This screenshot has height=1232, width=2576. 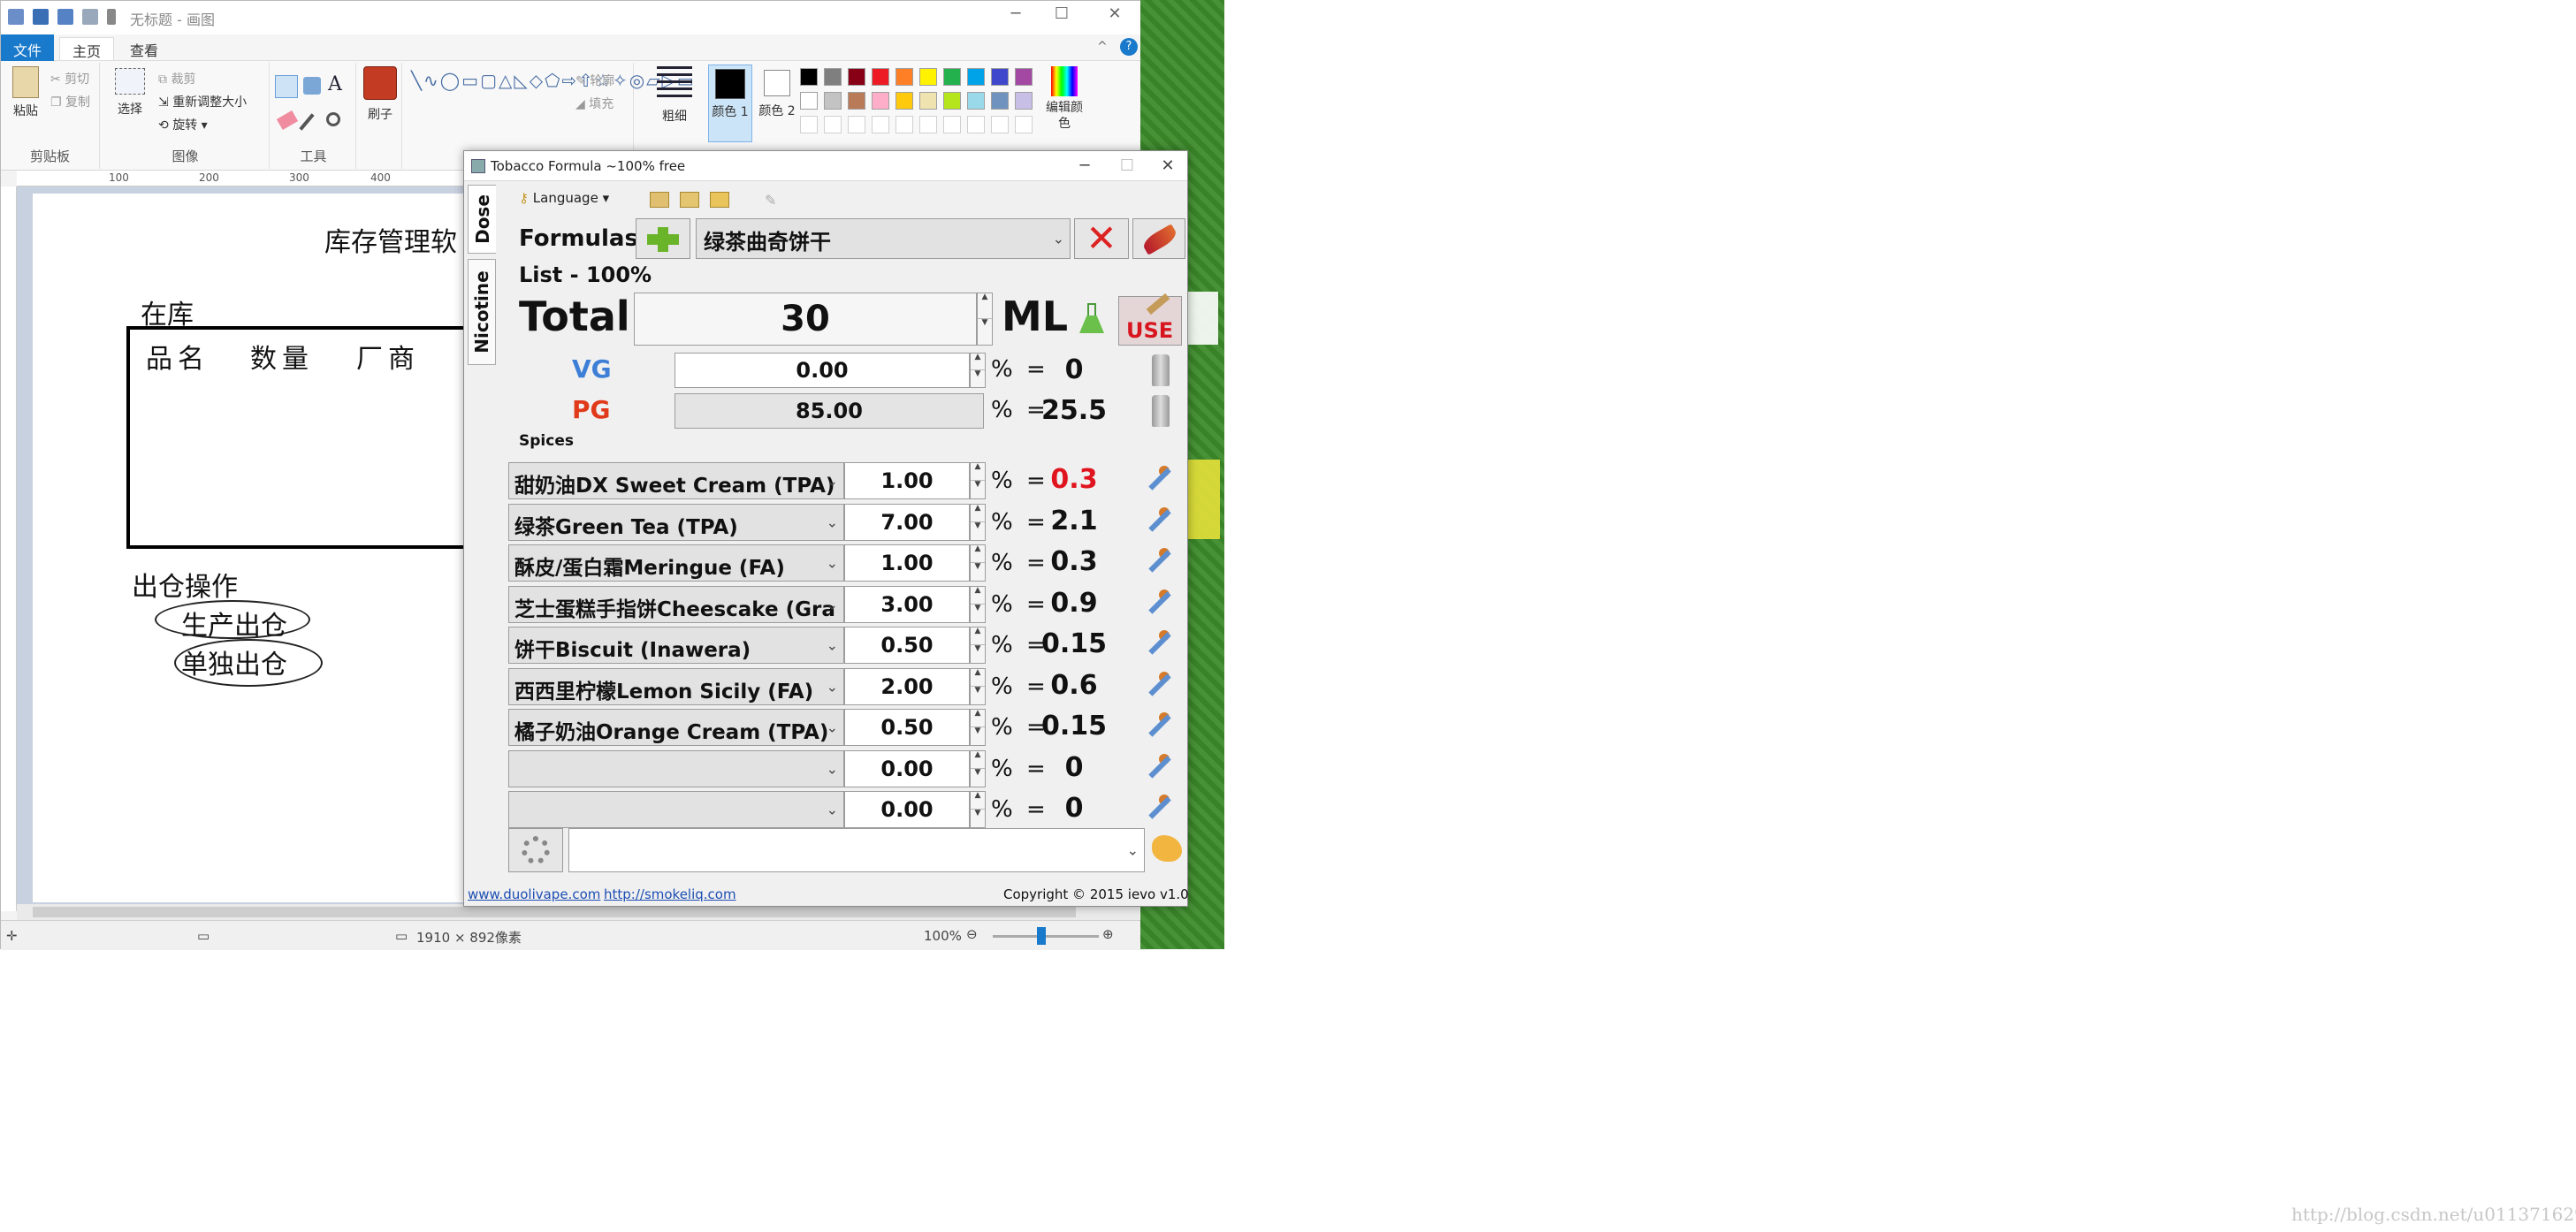 I want to click on link-smokeliq: http://smokeliq.com, so click(x=670, y=894).